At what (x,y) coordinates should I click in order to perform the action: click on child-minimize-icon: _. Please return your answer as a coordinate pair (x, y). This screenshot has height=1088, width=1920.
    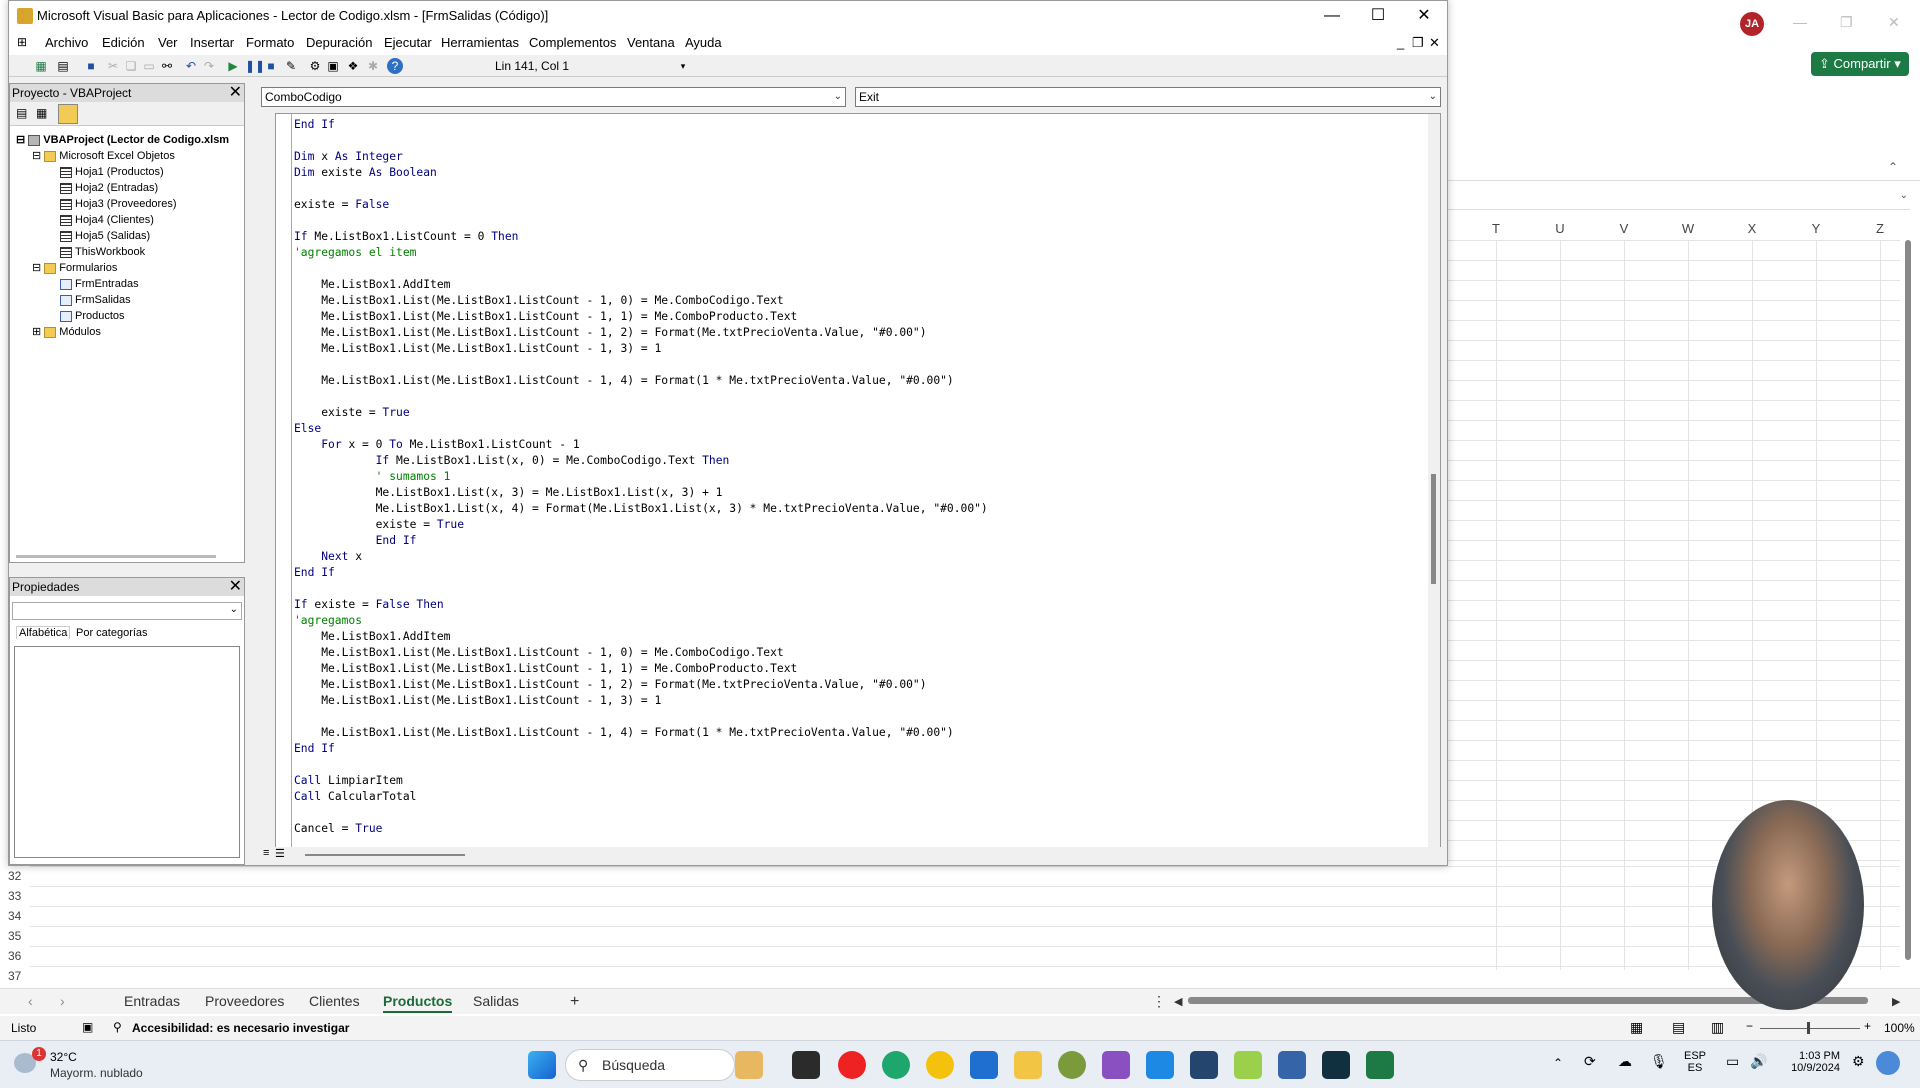
    Looking at the image, I should click on (1400, 42).